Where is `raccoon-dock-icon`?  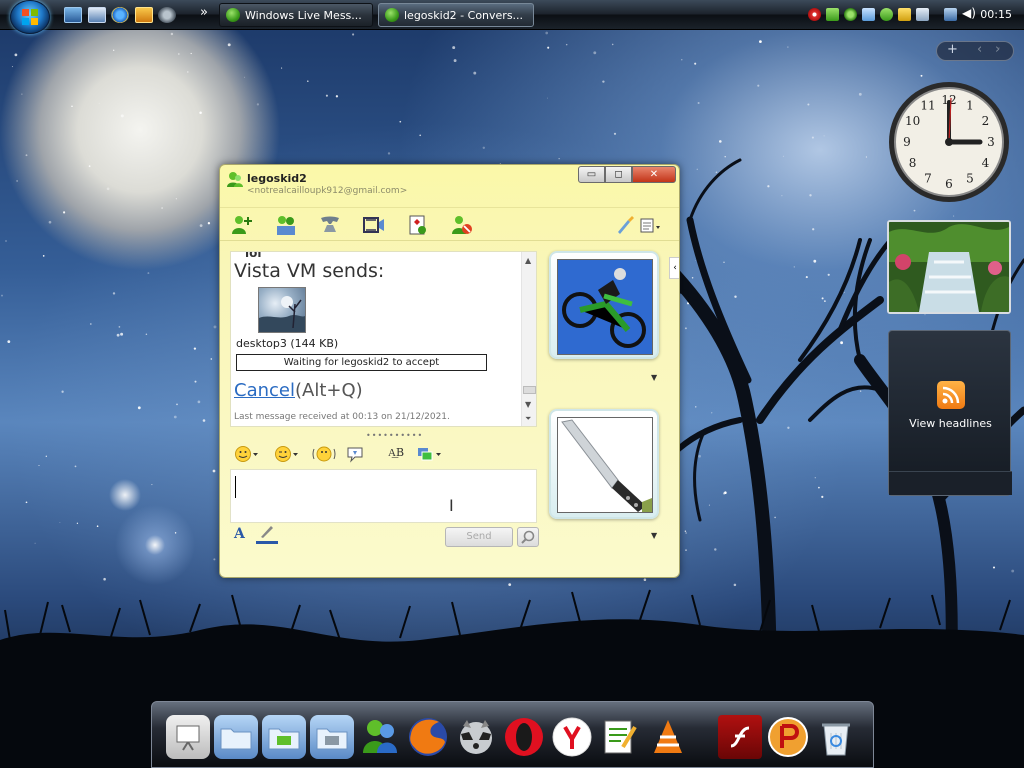 raccoon-dock-icon is located at coordinates (476, 737).